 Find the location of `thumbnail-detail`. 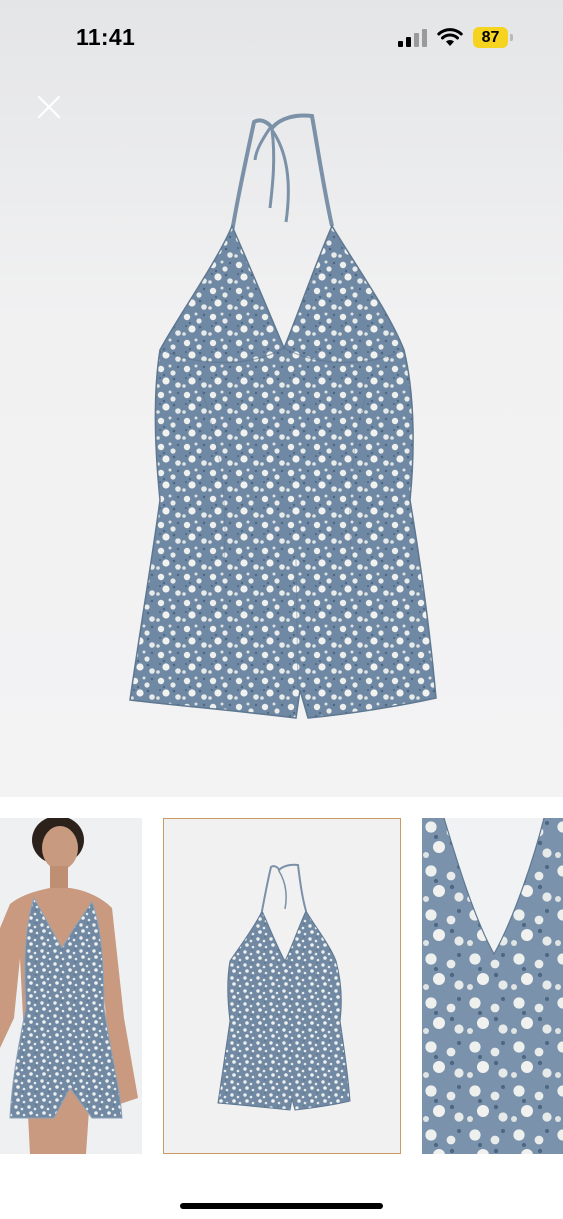

thumbnail-detail is located at coordinates (492, 986).